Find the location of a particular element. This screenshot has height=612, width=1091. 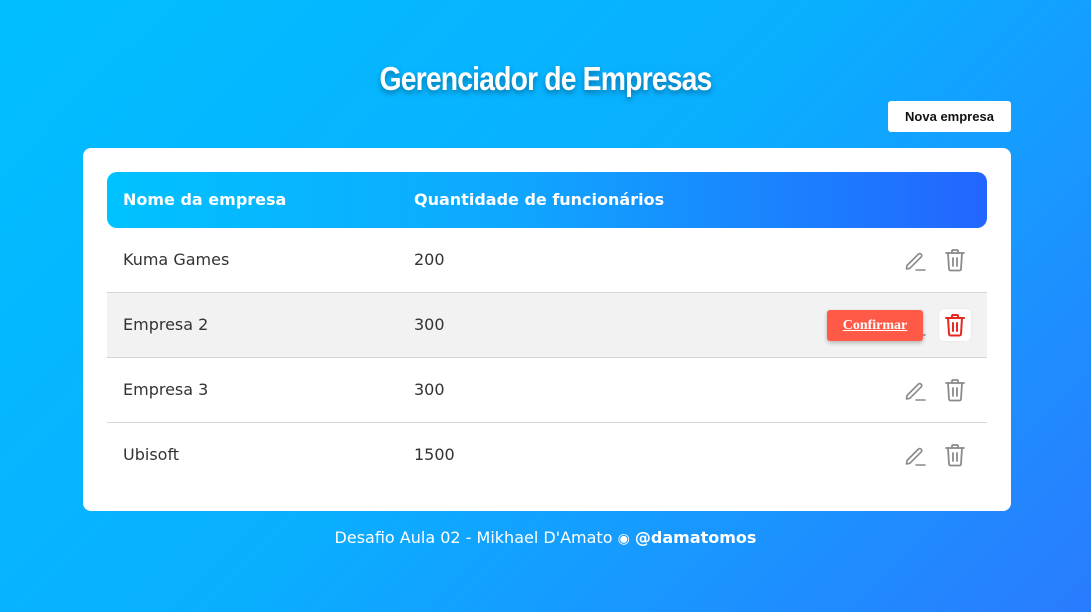

table-row: Empresa 2 300 Confirmar is located at coordinates (547, 325).